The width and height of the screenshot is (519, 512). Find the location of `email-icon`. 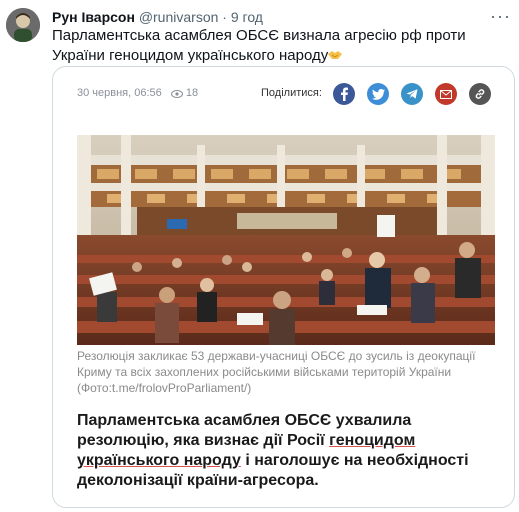

email-icon is located at coordinates (446, 94).